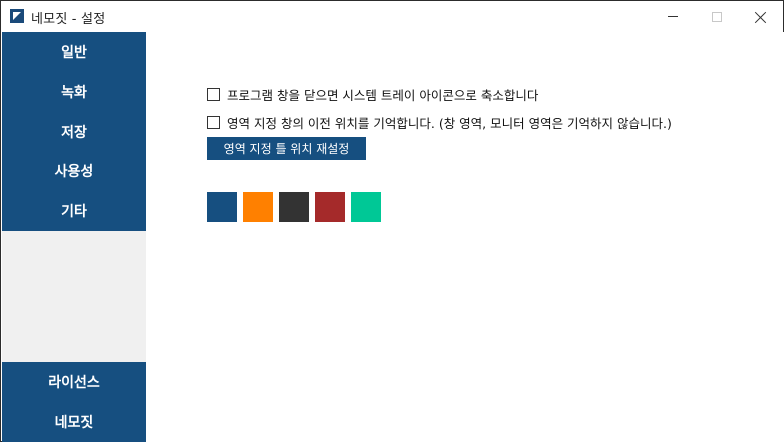  What do you see at coordinates (213, 94) in the screenshot?
I see `minimize-to-tray-checkbox` at bounding box center [213, 94].